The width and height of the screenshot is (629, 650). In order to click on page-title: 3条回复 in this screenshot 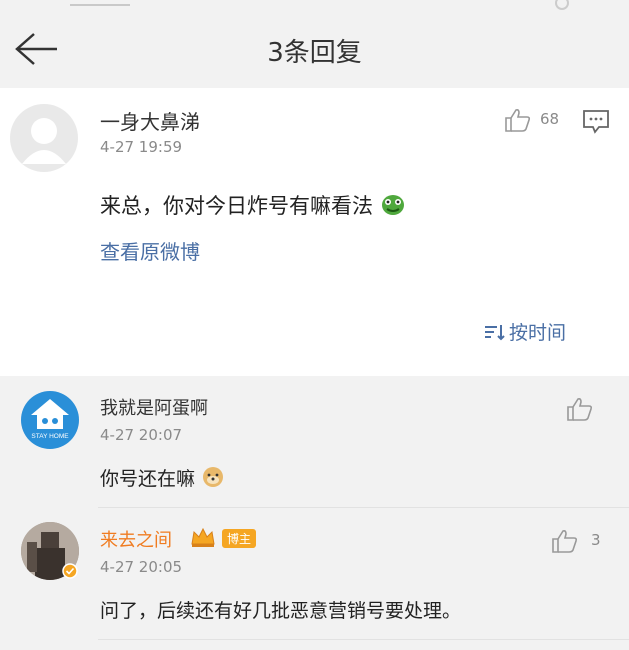, I will do `click(314, 53)`.